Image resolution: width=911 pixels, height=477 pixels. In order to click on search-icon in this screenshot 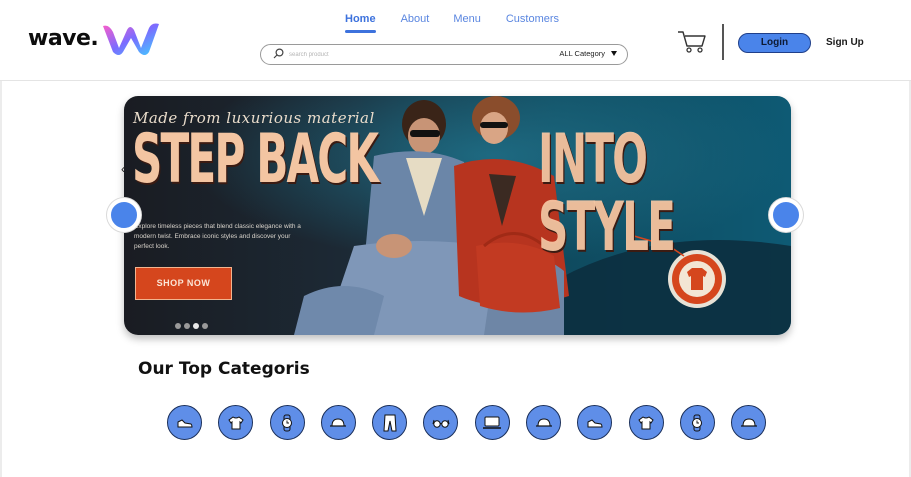, I will do `click(278, 53)`.